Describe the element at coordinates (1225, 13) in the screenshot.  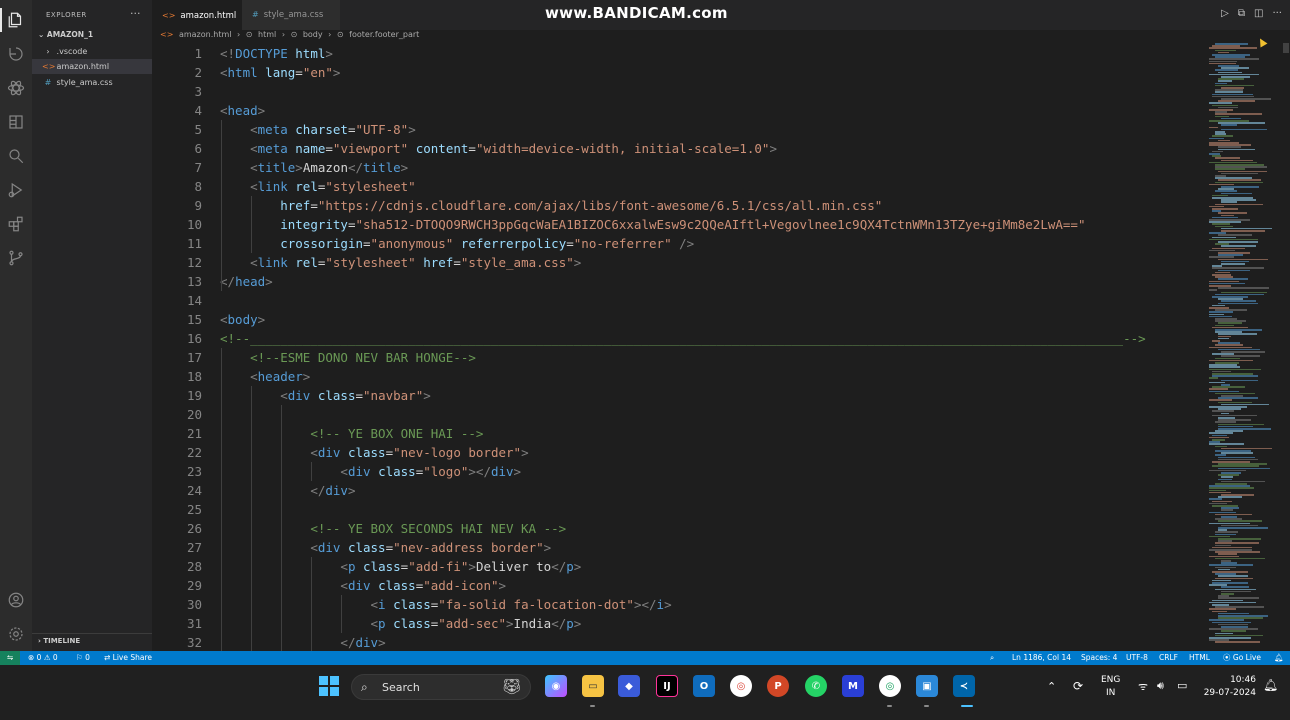
I see `run-icon: ▷` at that location.